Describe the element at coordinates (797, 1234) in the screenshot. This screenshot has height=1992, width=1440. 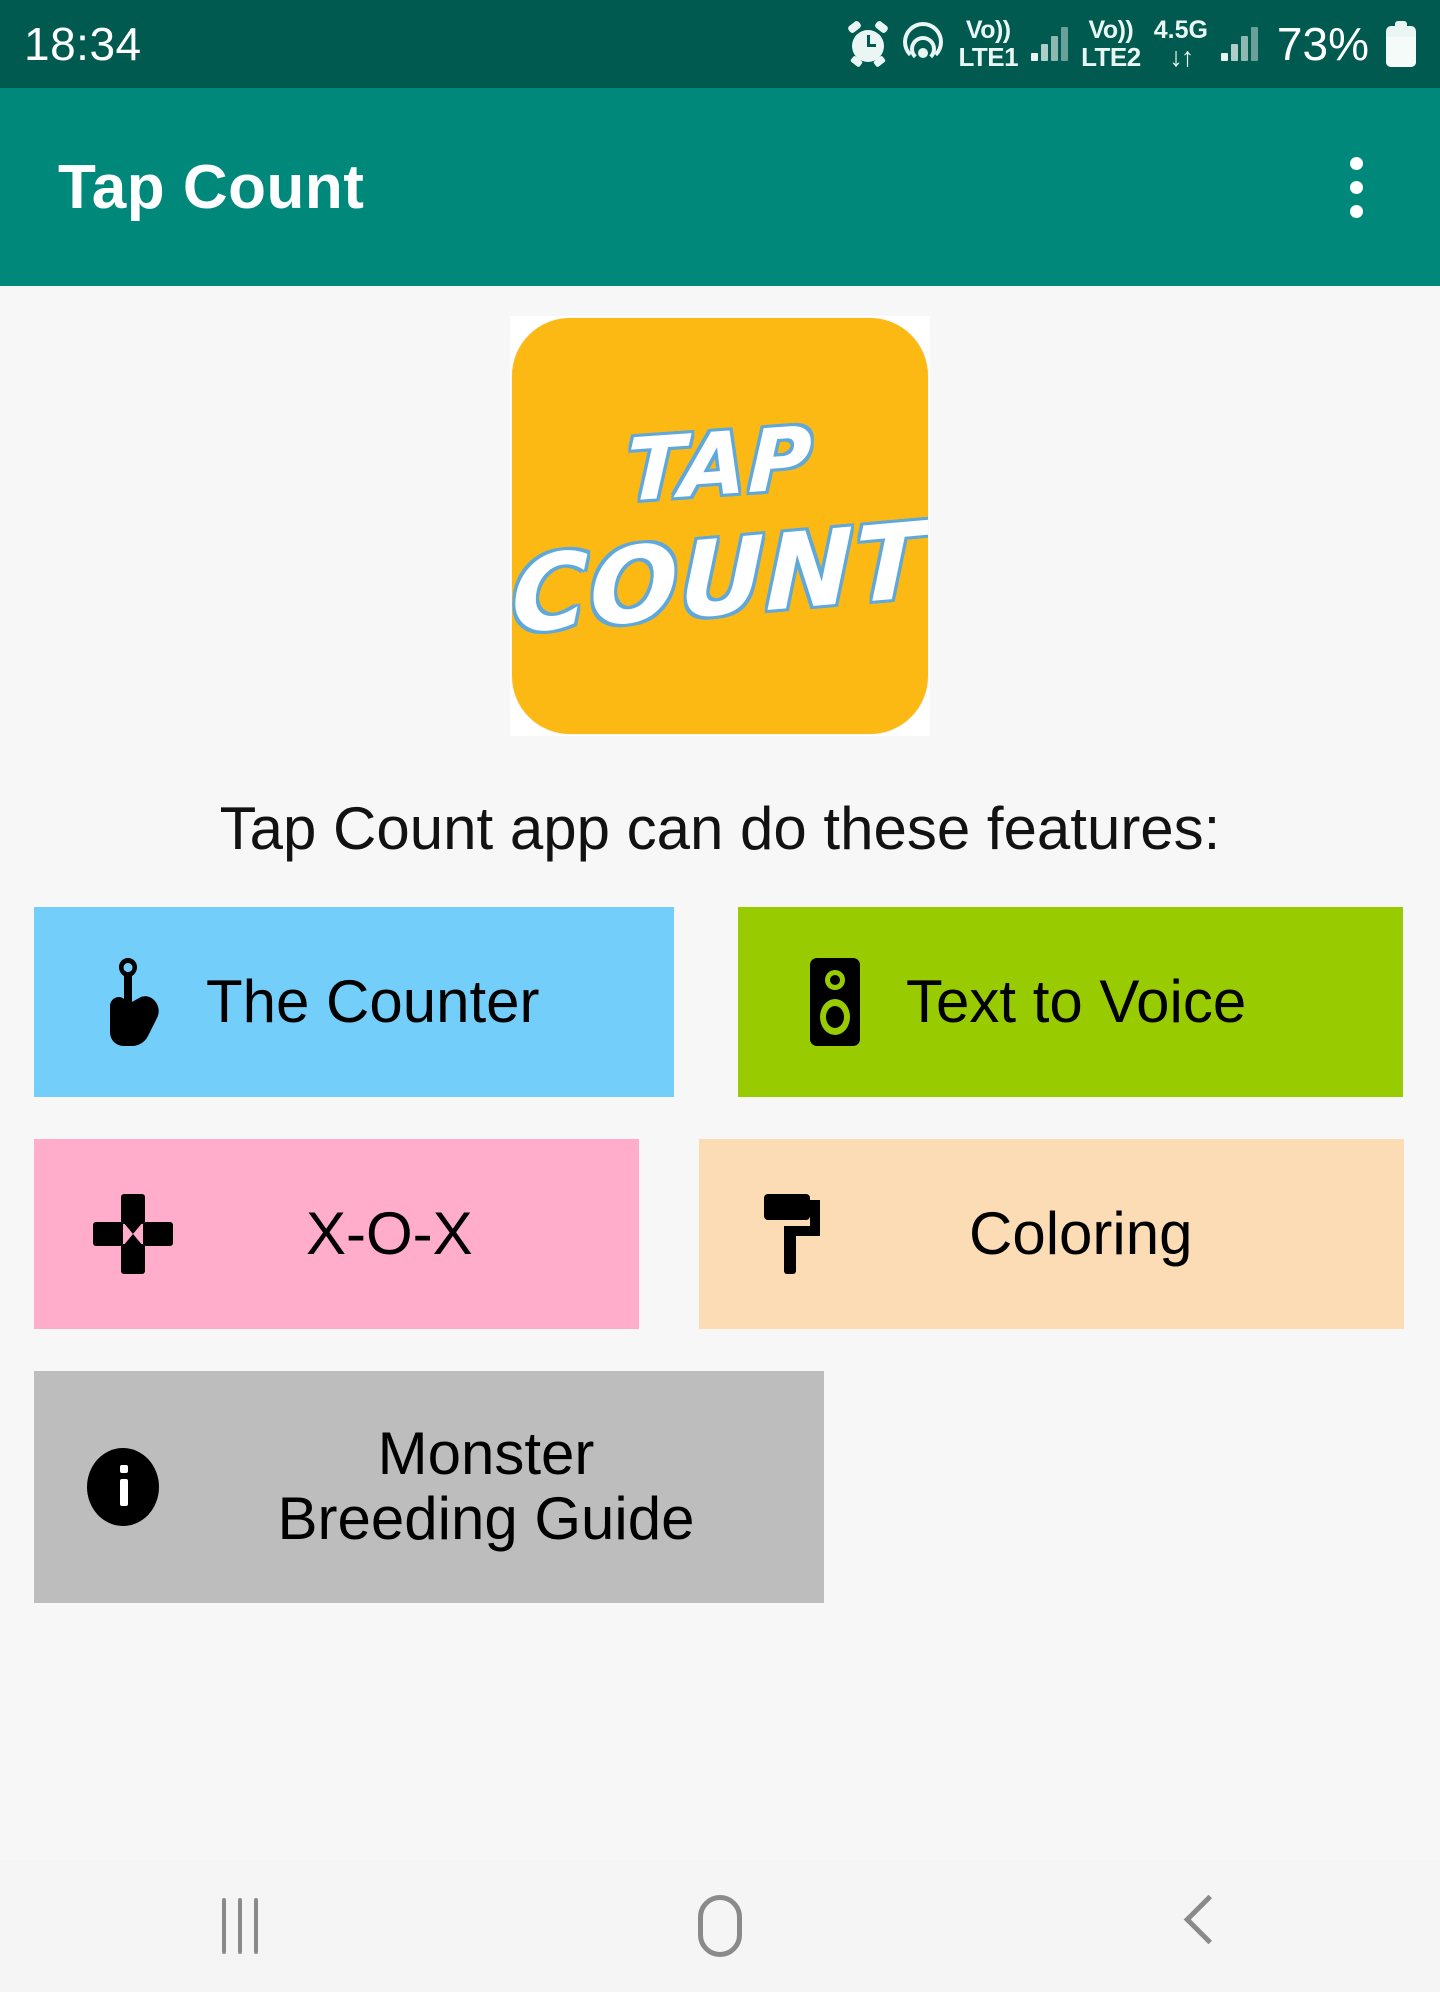
I see `paint-roller-icon` at that location.